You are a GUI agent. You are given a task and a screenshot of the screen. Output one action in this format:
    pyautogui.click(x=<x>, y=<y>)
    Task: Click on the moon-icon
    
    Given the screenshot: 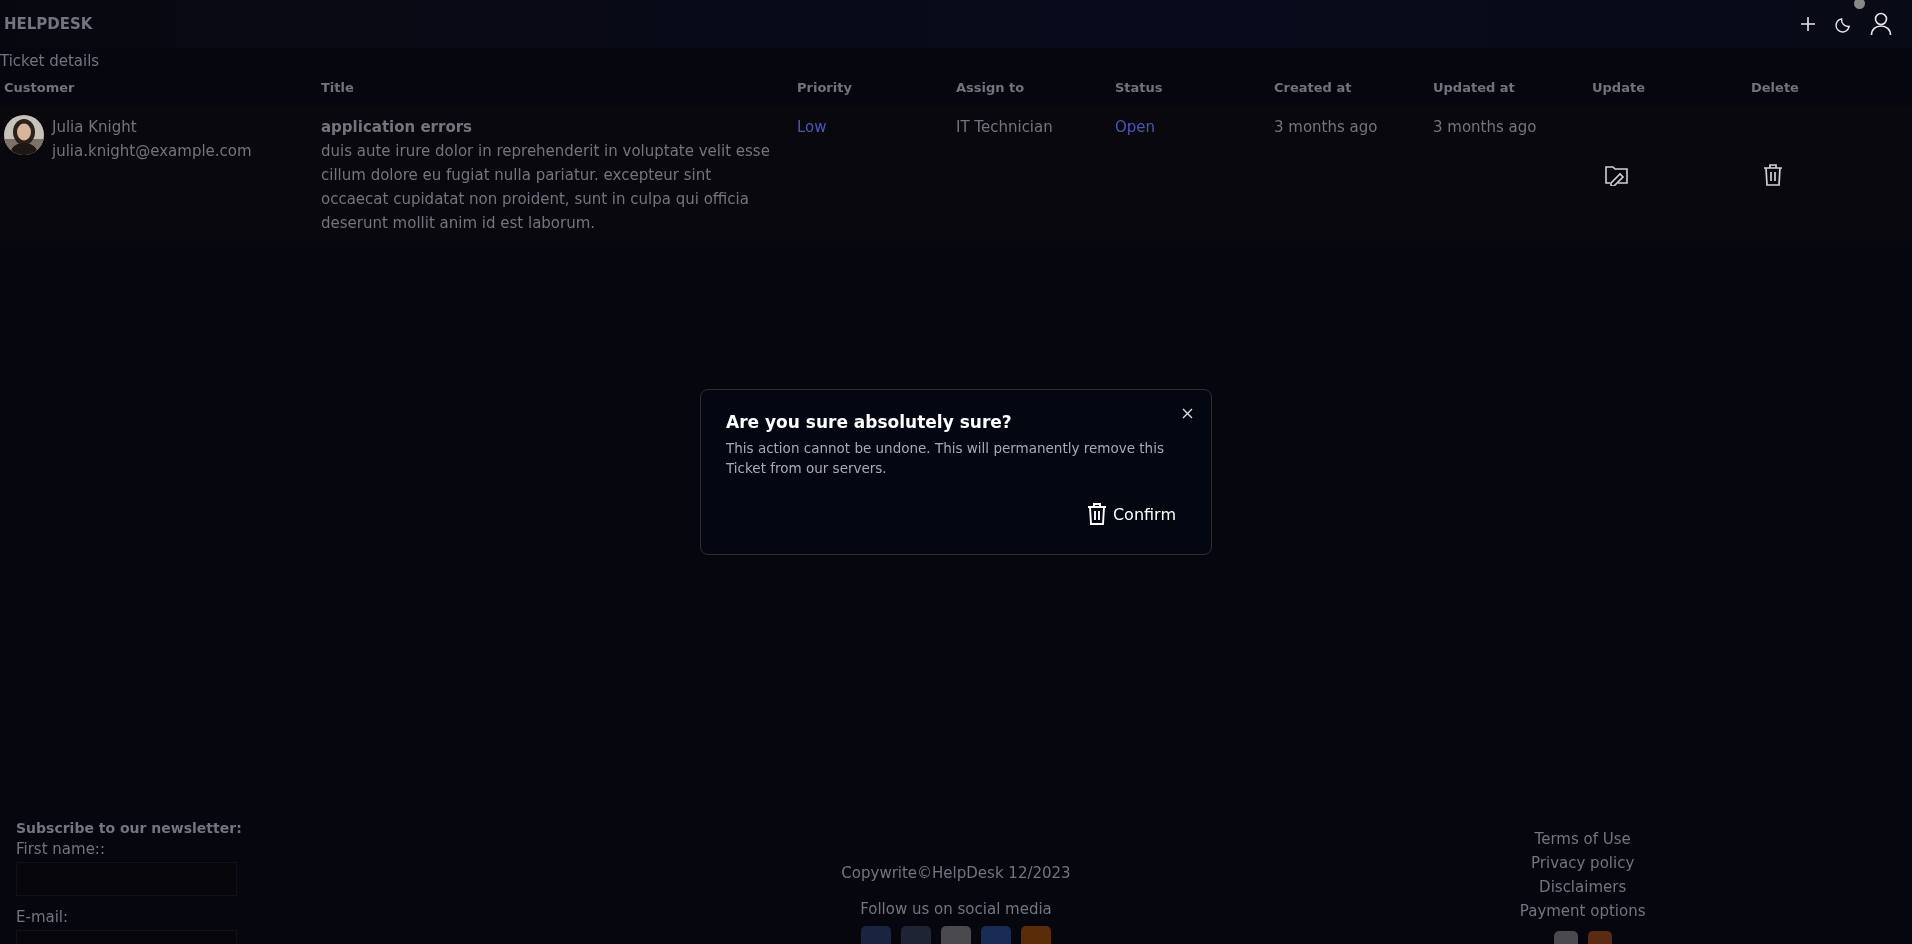 What is the action you would take?
    pyautogui.click(x=1843, y=24)
    